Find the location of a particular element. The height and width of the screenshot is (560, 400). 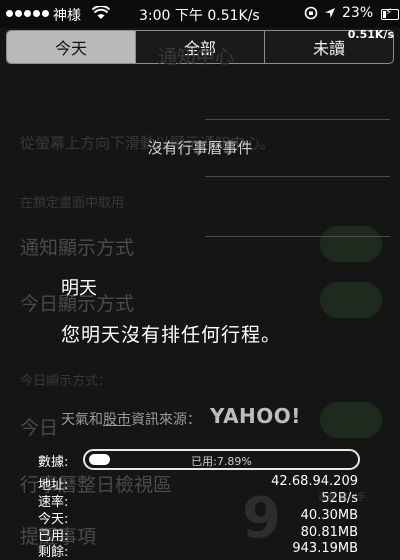

battery-icon: ⚡ is located at coordinates (390, 13).